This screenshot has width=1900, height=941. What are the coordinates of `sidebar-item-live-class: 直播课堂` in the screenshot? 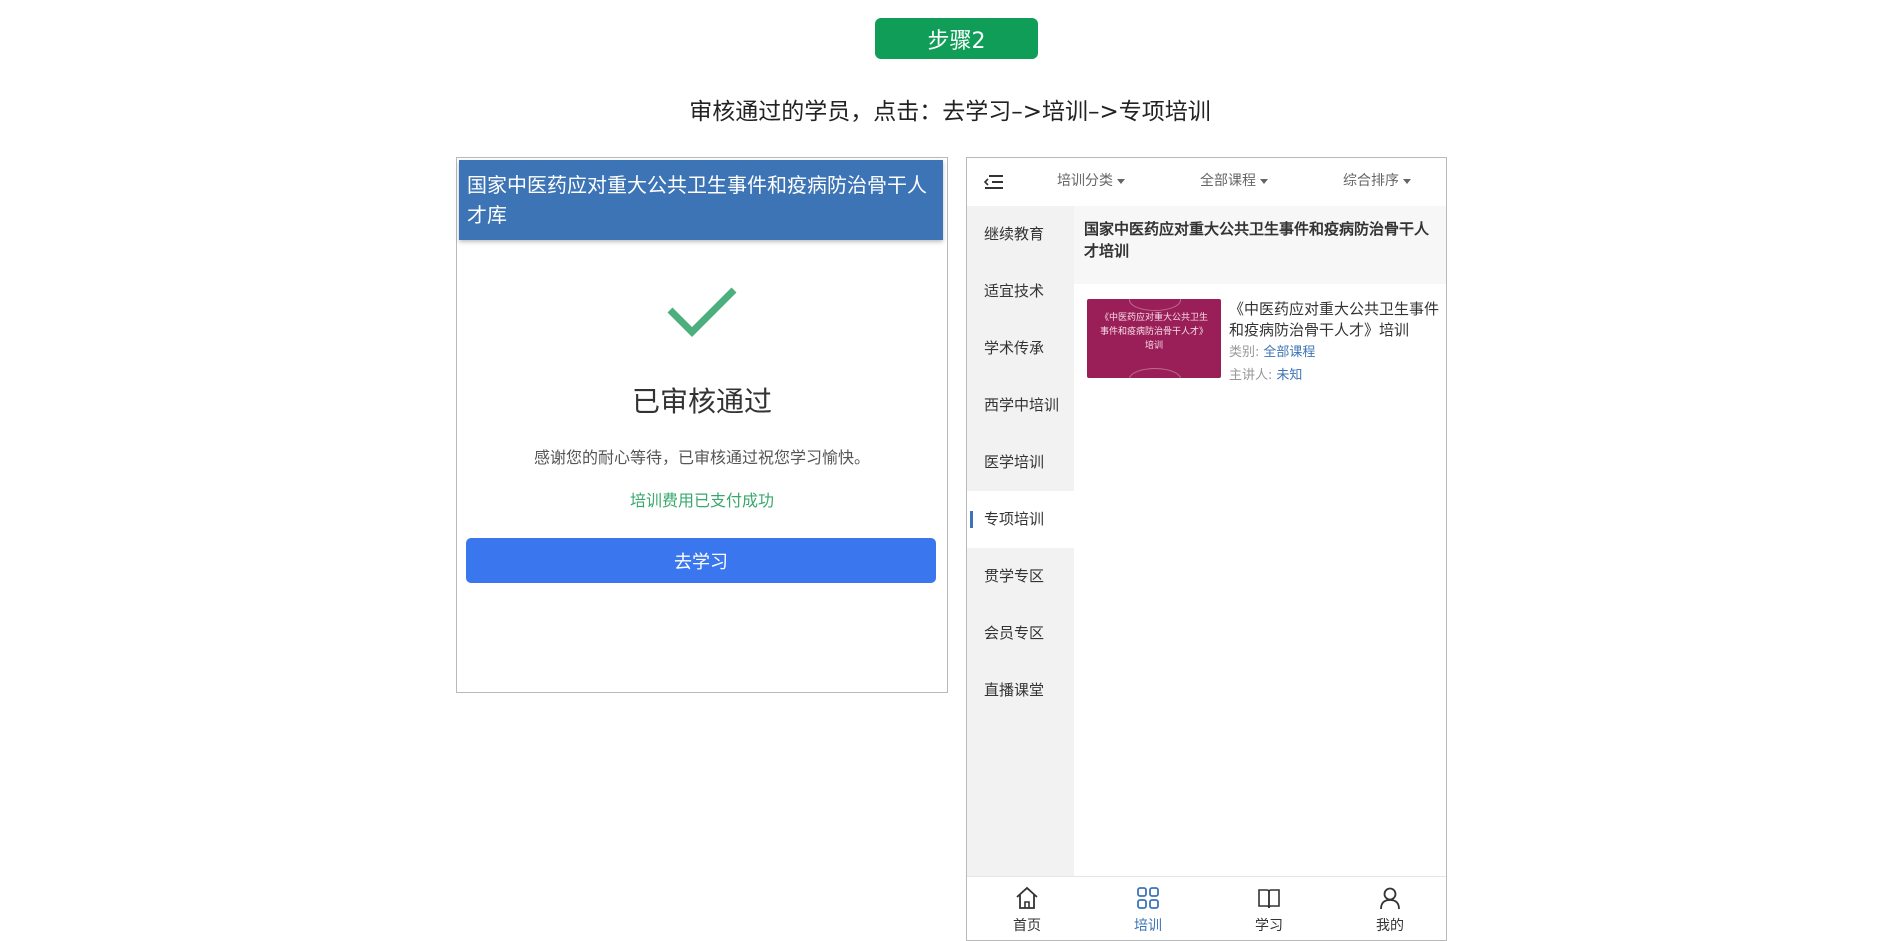 It's located at (1020, 690).